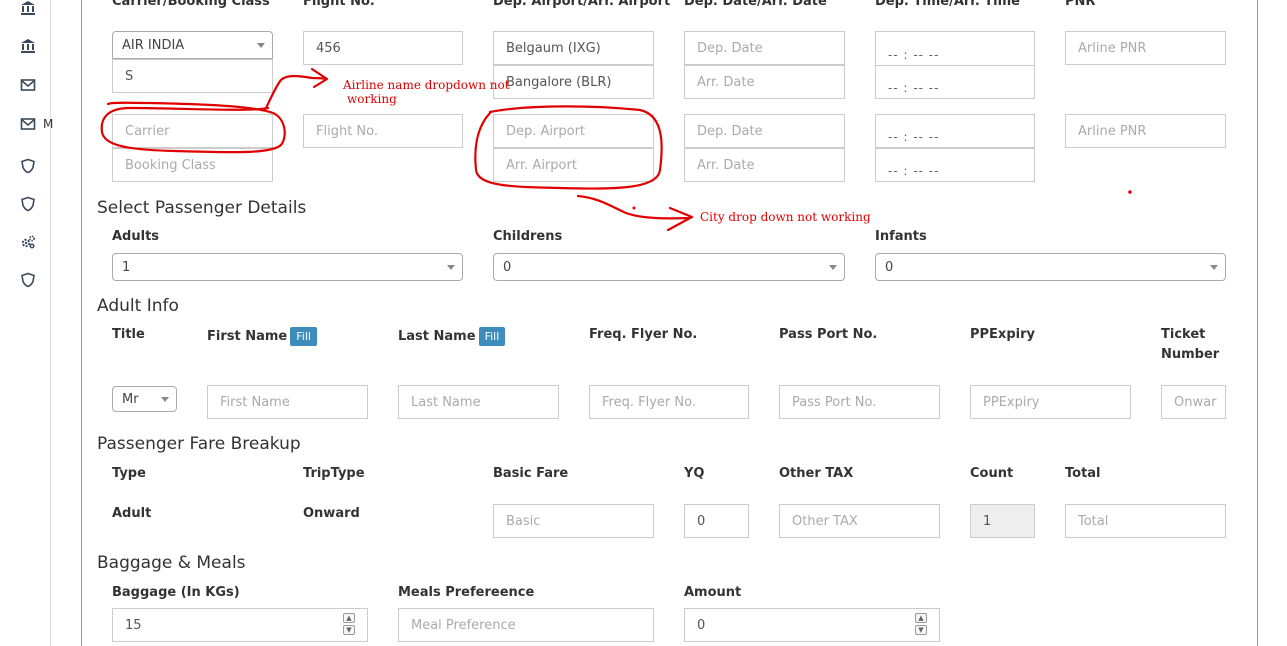 The image size is (1287, 646). I want to click on first-name-header: First Name Fill, so click(262, 336).